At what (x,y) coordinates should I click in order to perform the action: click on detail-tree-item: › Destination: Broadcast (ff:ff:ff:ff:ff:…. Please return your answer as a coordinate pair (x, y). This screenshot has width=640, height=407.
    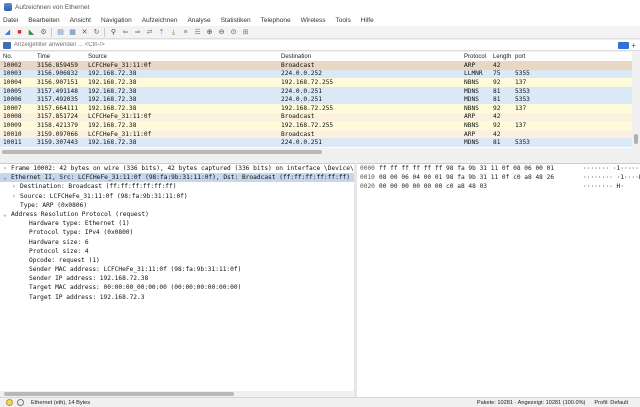
    Looking at the image, I should click on (177, 186).